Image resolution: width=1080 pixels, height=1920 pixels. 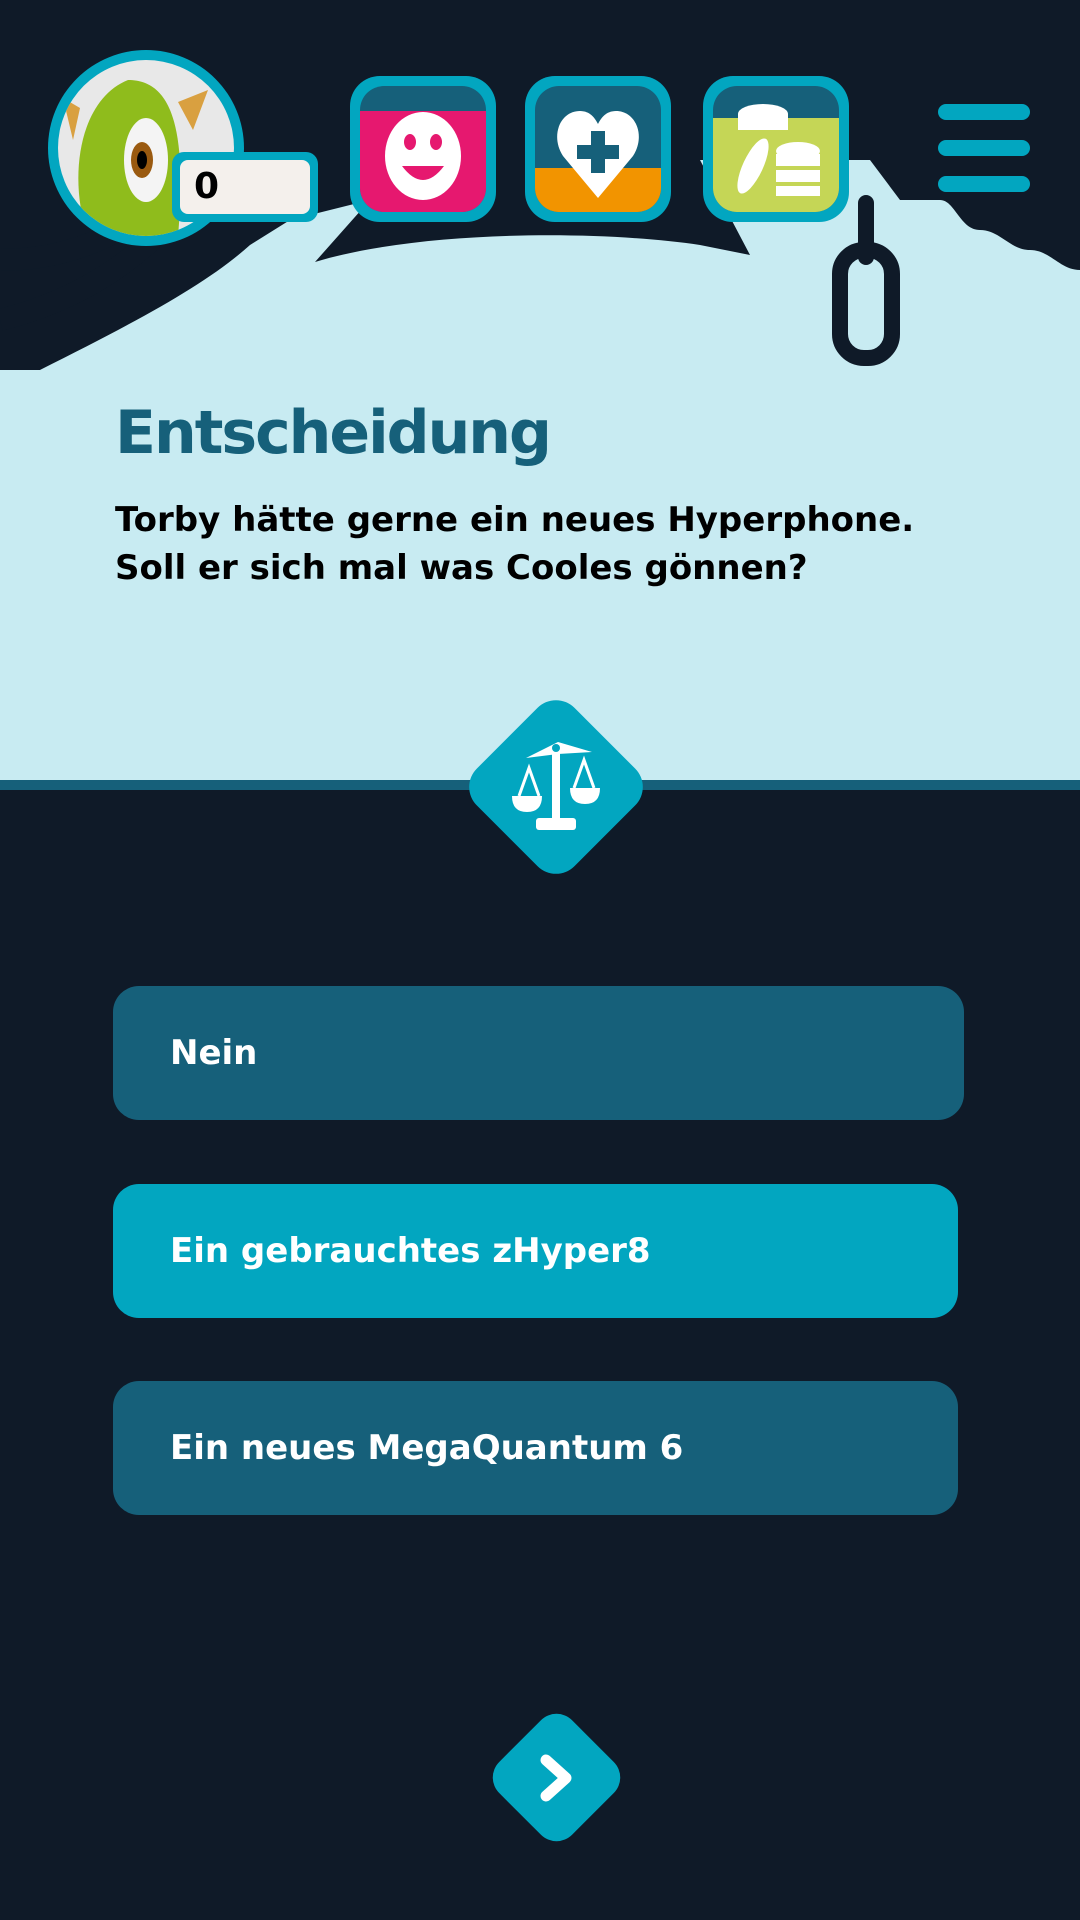 I want to click on scales-icon, so click(x=556, y=786).